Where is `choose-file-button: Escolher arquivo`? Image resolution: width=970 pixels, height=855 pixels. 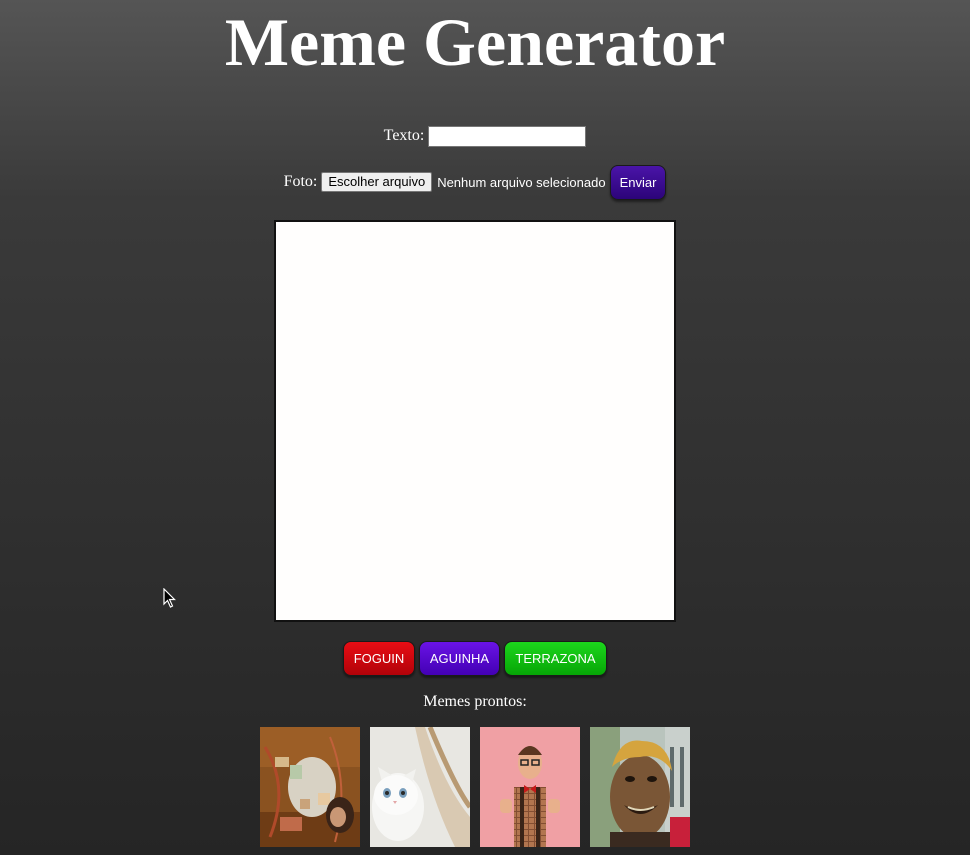
choose-file-button: Escolher arquivo is located at coordinates (377, 182).